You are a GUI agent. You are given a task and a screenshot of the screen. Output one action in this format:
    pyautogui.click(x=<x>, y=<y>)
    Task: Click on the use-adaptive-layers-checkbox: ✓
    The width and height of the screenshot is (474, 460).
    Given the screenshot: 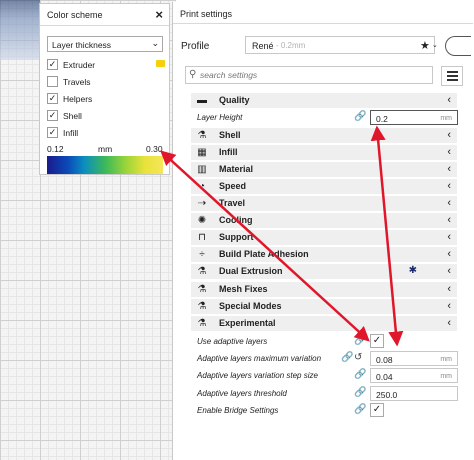 What is the action you would take?
    pyautogui.click(x=377, y=341)
    